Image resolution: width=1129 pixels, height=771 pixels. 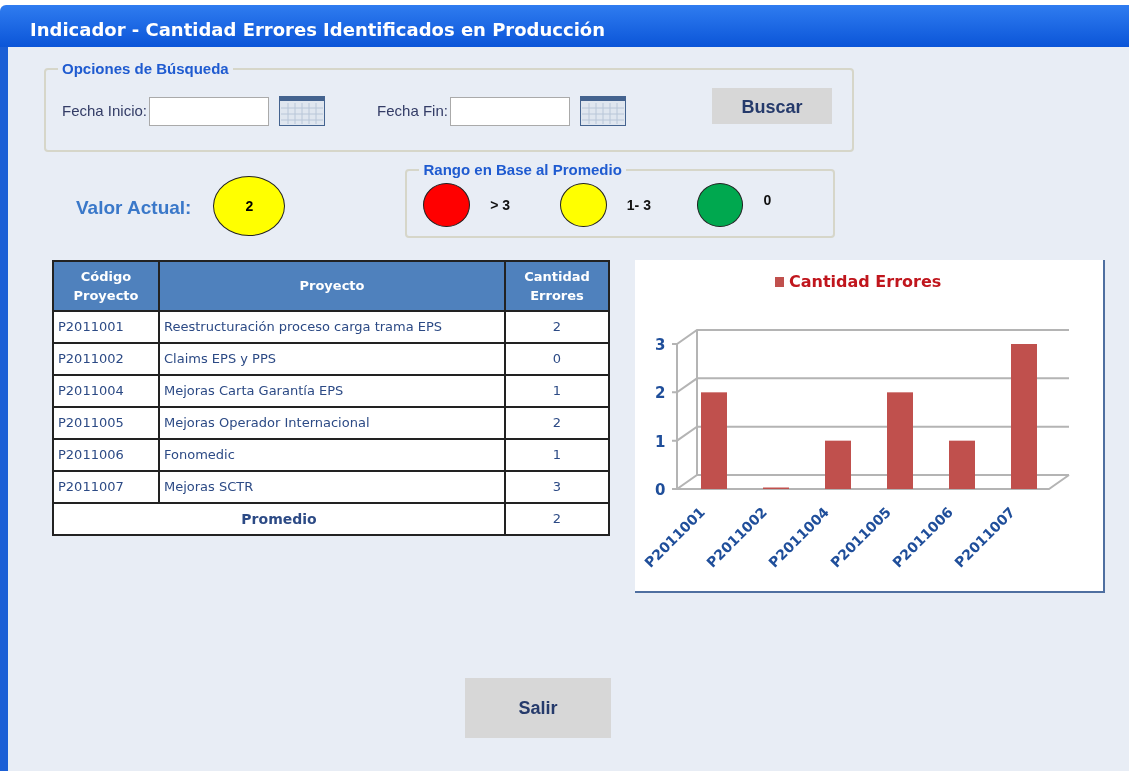 What do you see at coordinates (557, 359) in the screenshot?
I see `table-cell: 0` at bounding box center [557, 359].